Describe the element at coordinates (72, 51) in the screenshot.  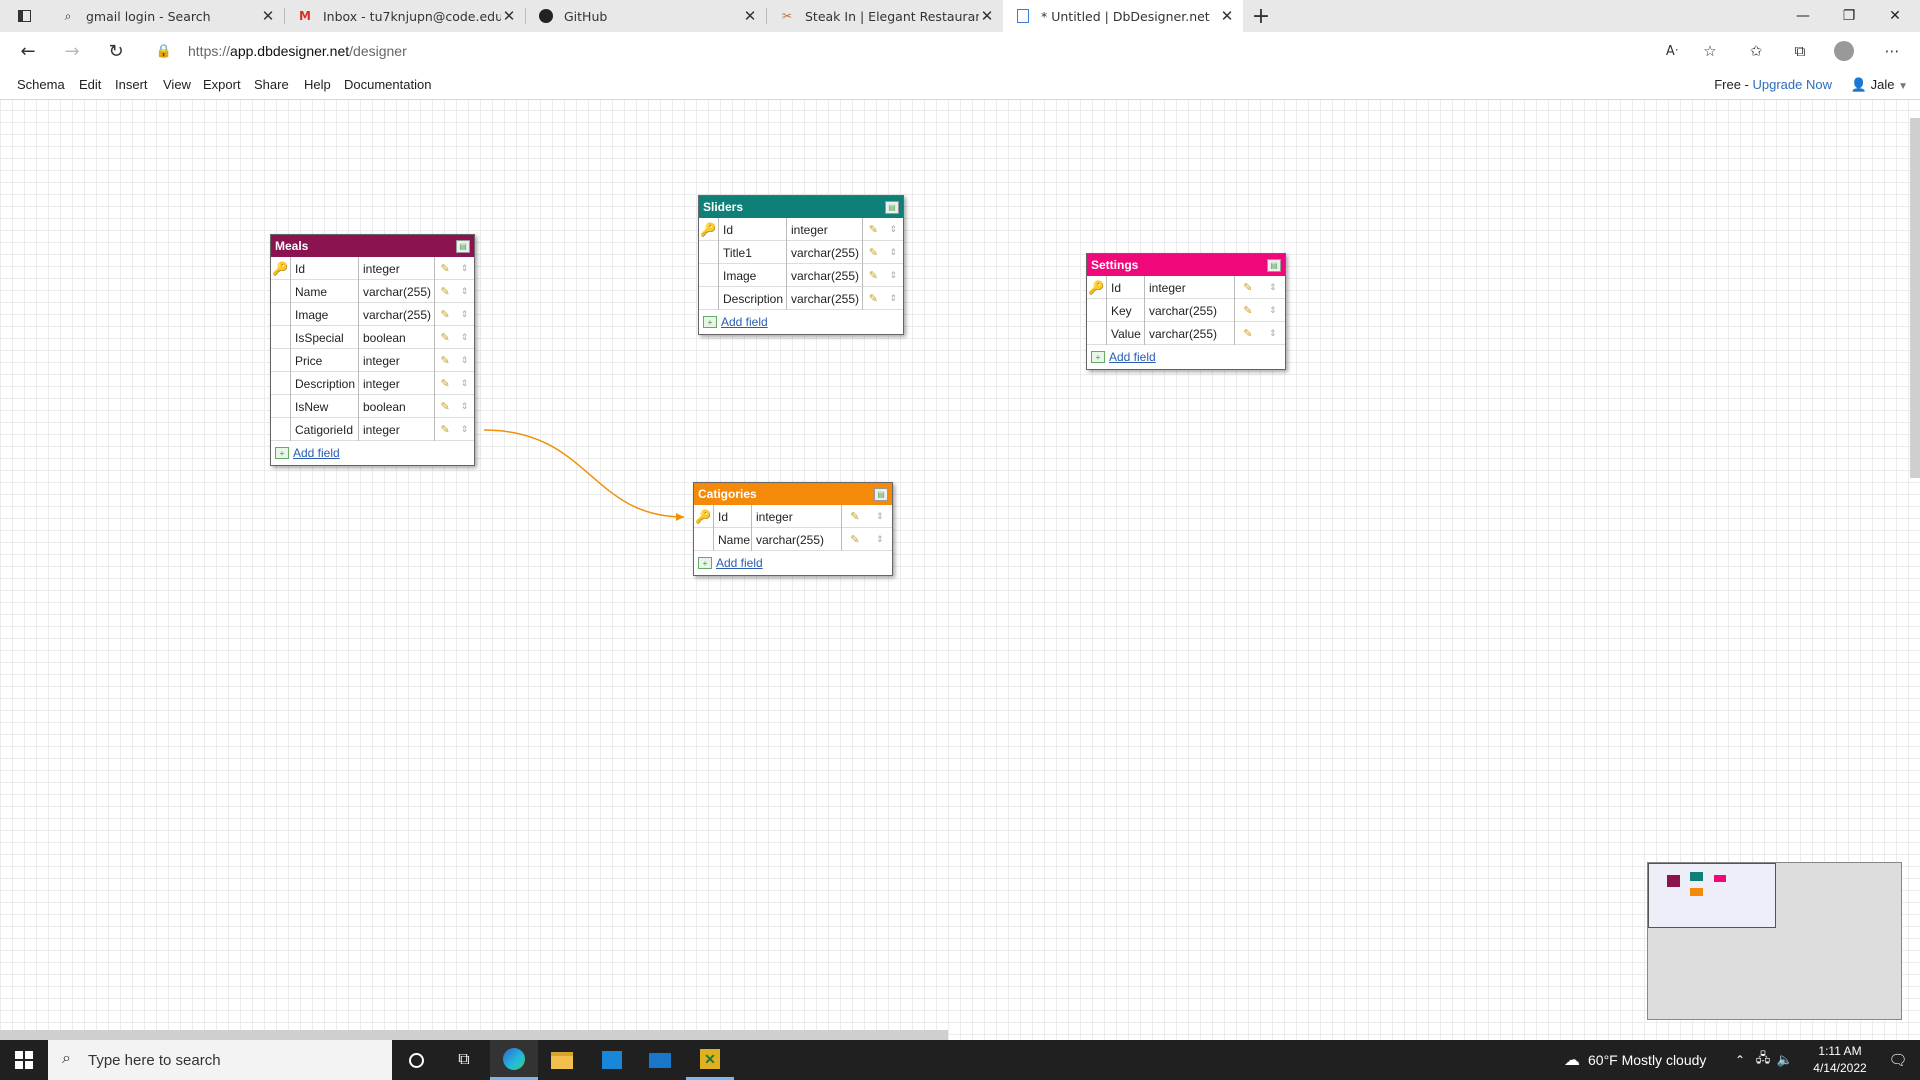
I see `forward-button: →` at that location.